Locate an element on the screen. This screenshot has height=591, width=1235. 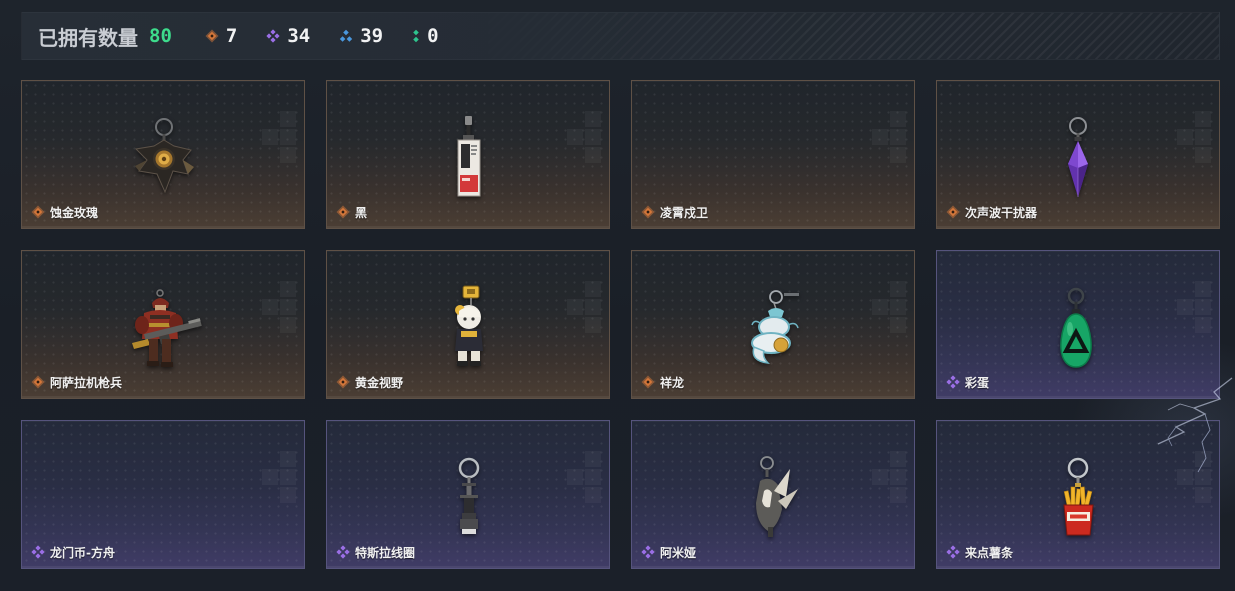
rarity-count-blue: 39 is located at coordinates (361, 36).